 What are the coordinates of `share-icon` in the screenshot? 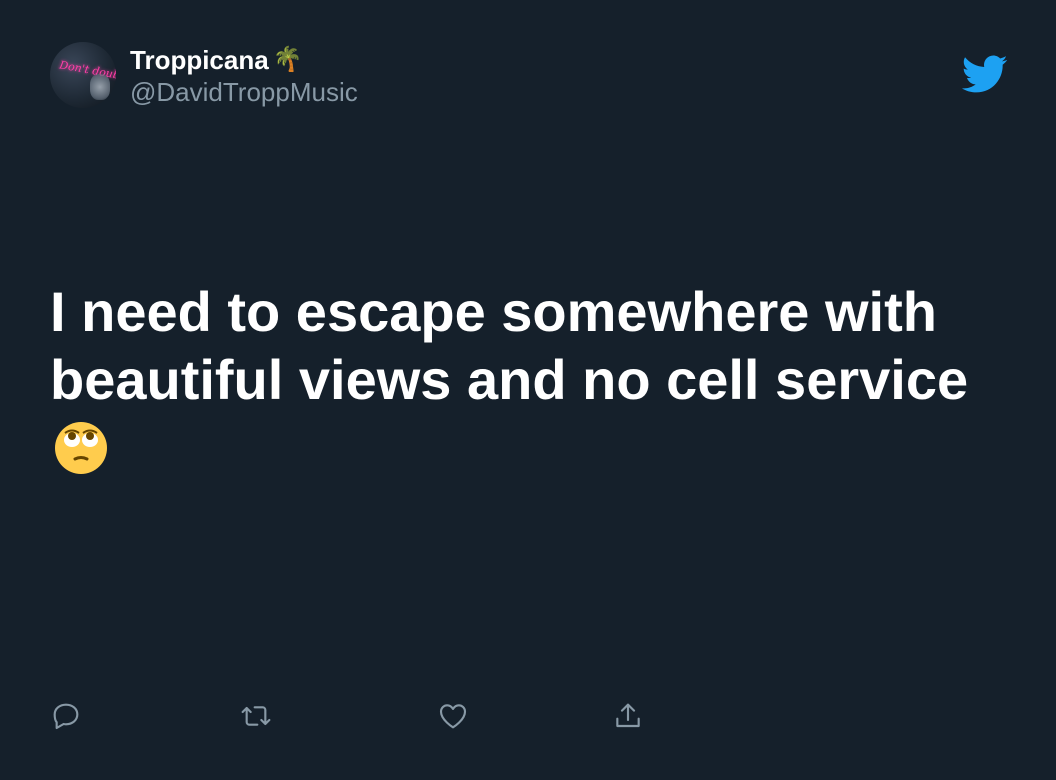 It's located at (628, 715).